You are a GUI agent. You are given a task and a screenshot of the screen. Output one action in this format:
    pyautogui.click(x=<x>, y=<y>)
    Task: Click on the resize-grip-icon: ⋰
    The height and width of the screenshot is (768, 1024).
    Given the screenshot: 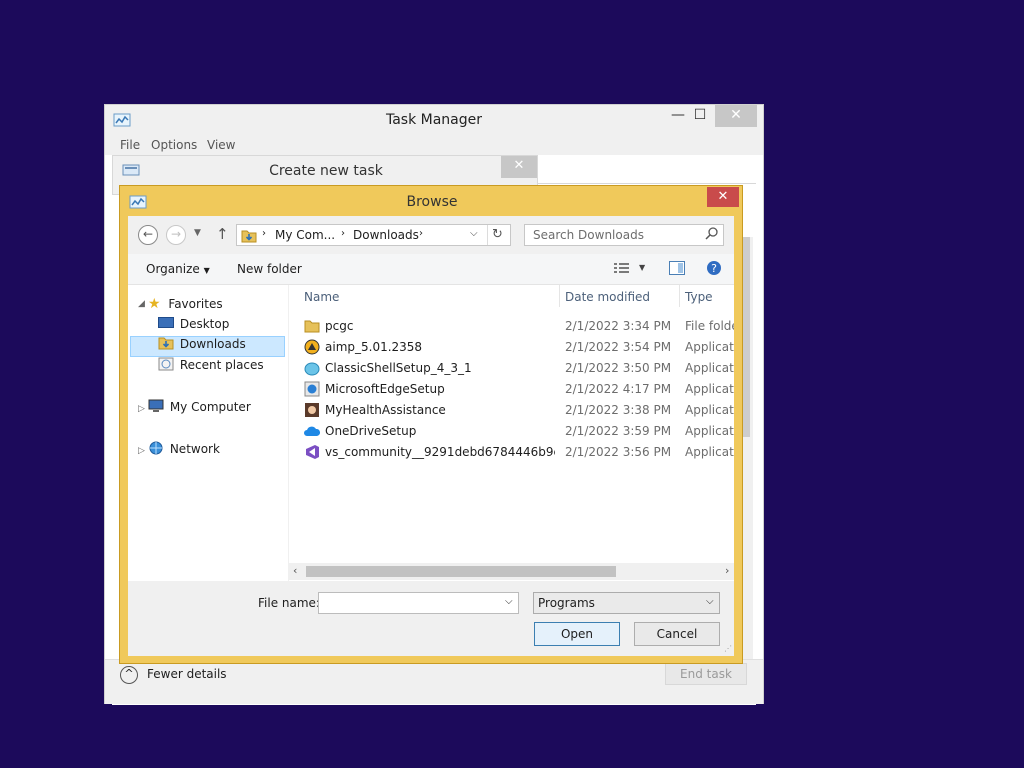 What is the action you would take?
    pyautogui.click(x=728, y=648)
    